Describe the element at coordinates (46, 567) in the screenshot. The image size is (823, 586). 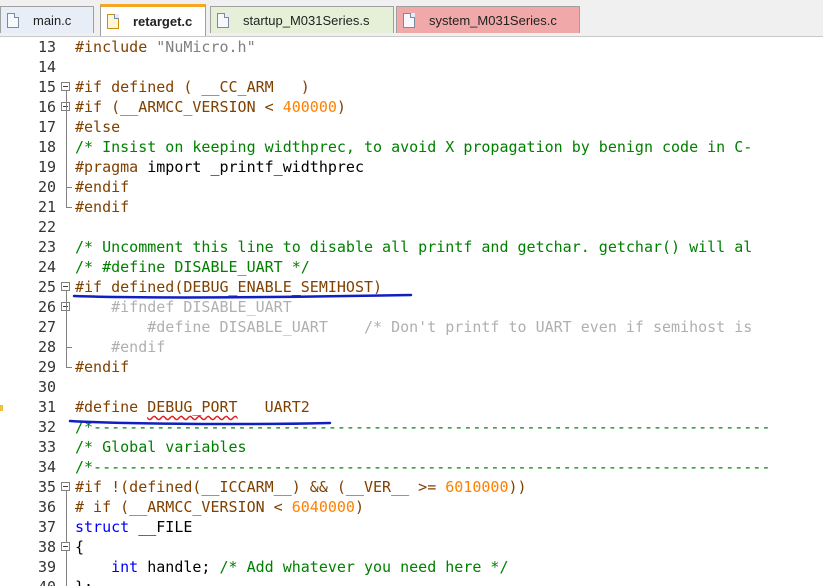
I see `line-number: 39` at that location.